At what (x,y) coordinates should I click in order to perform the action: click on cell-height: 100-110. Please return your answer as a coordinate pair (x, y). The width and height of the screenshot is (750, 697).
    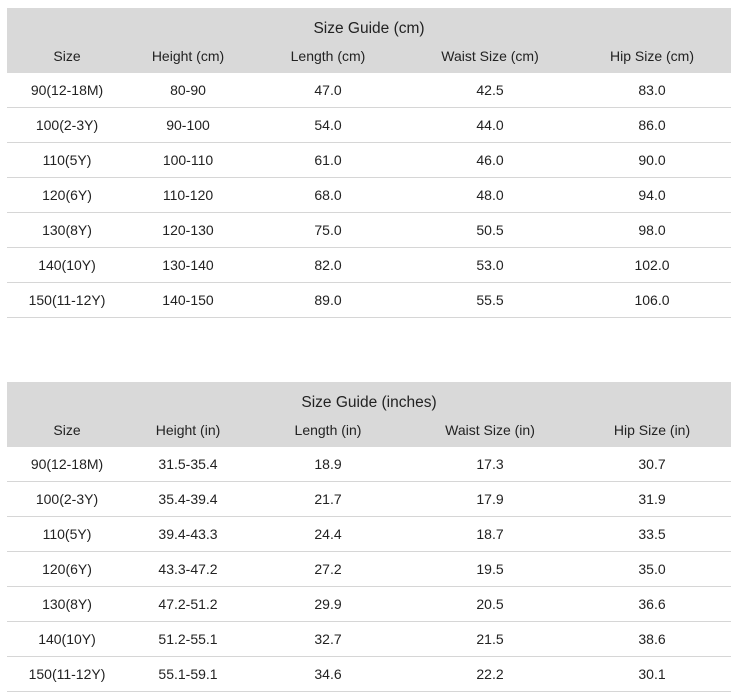
    Looking at the image, I should click on (188, 160).